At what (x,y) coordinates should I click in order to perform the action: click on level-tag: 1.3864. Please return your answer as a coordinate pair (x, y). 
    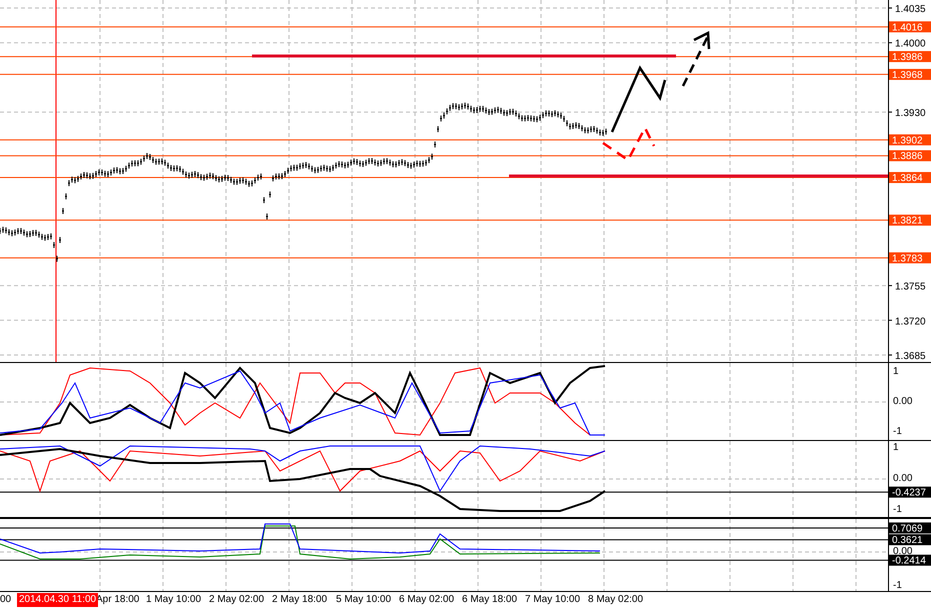
    Looking at the image, I should click on (910, 178).